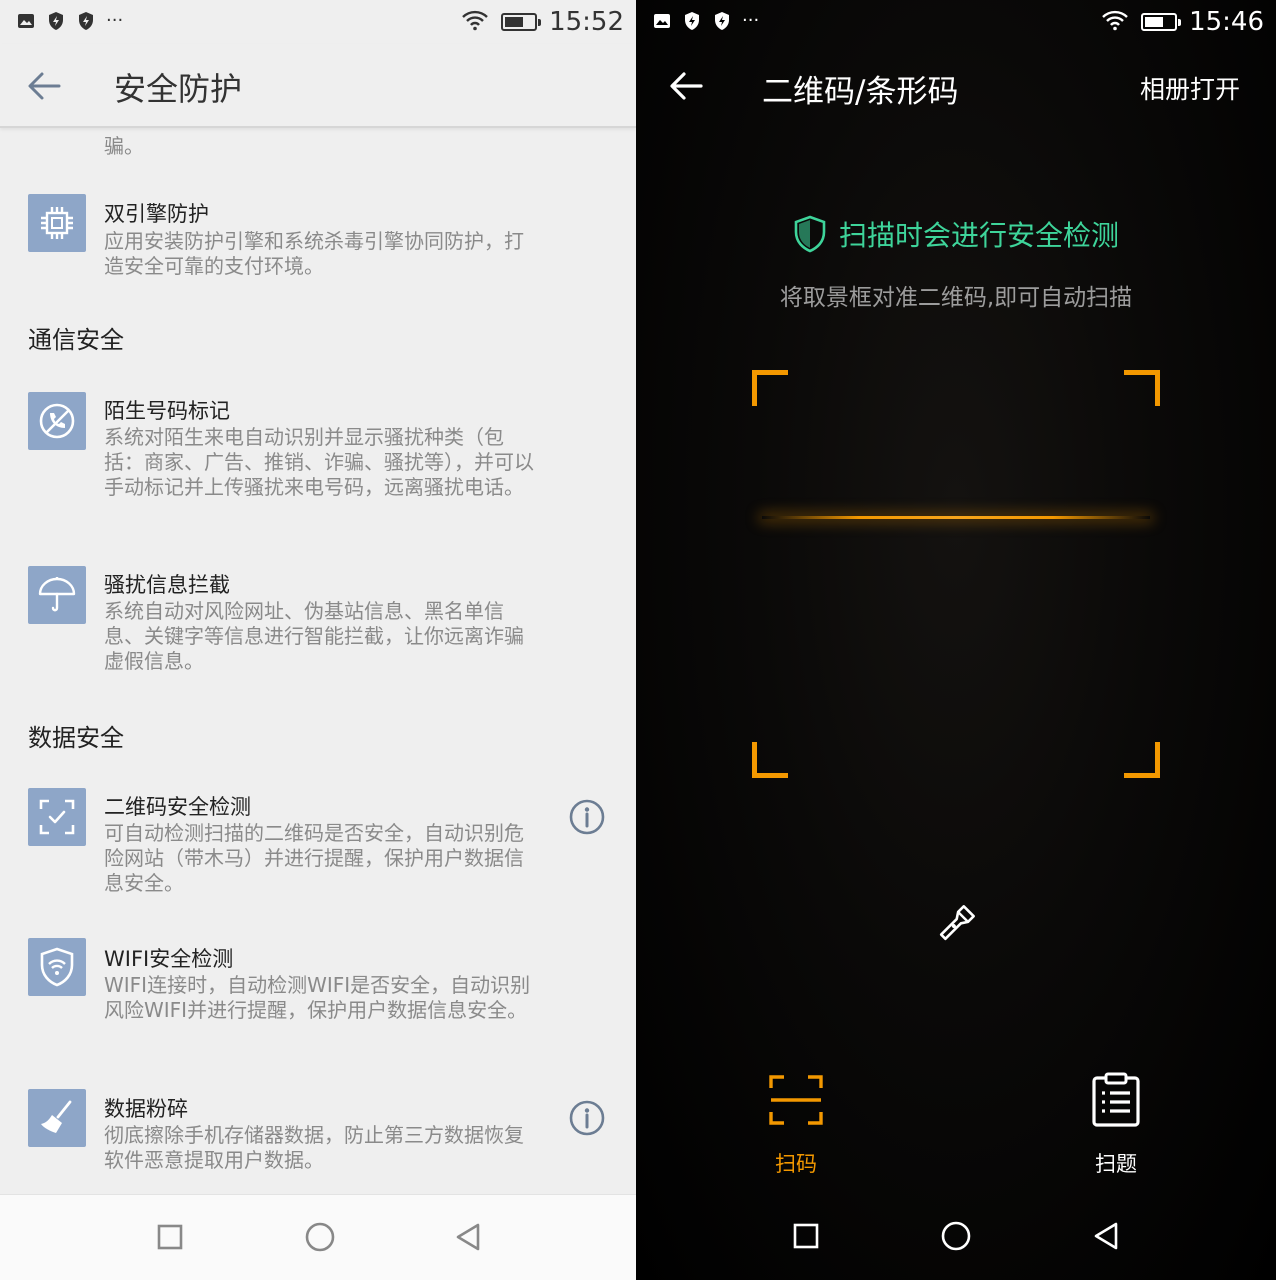  I want to click on item-title: 二维码安全检测, so click(177, 807).